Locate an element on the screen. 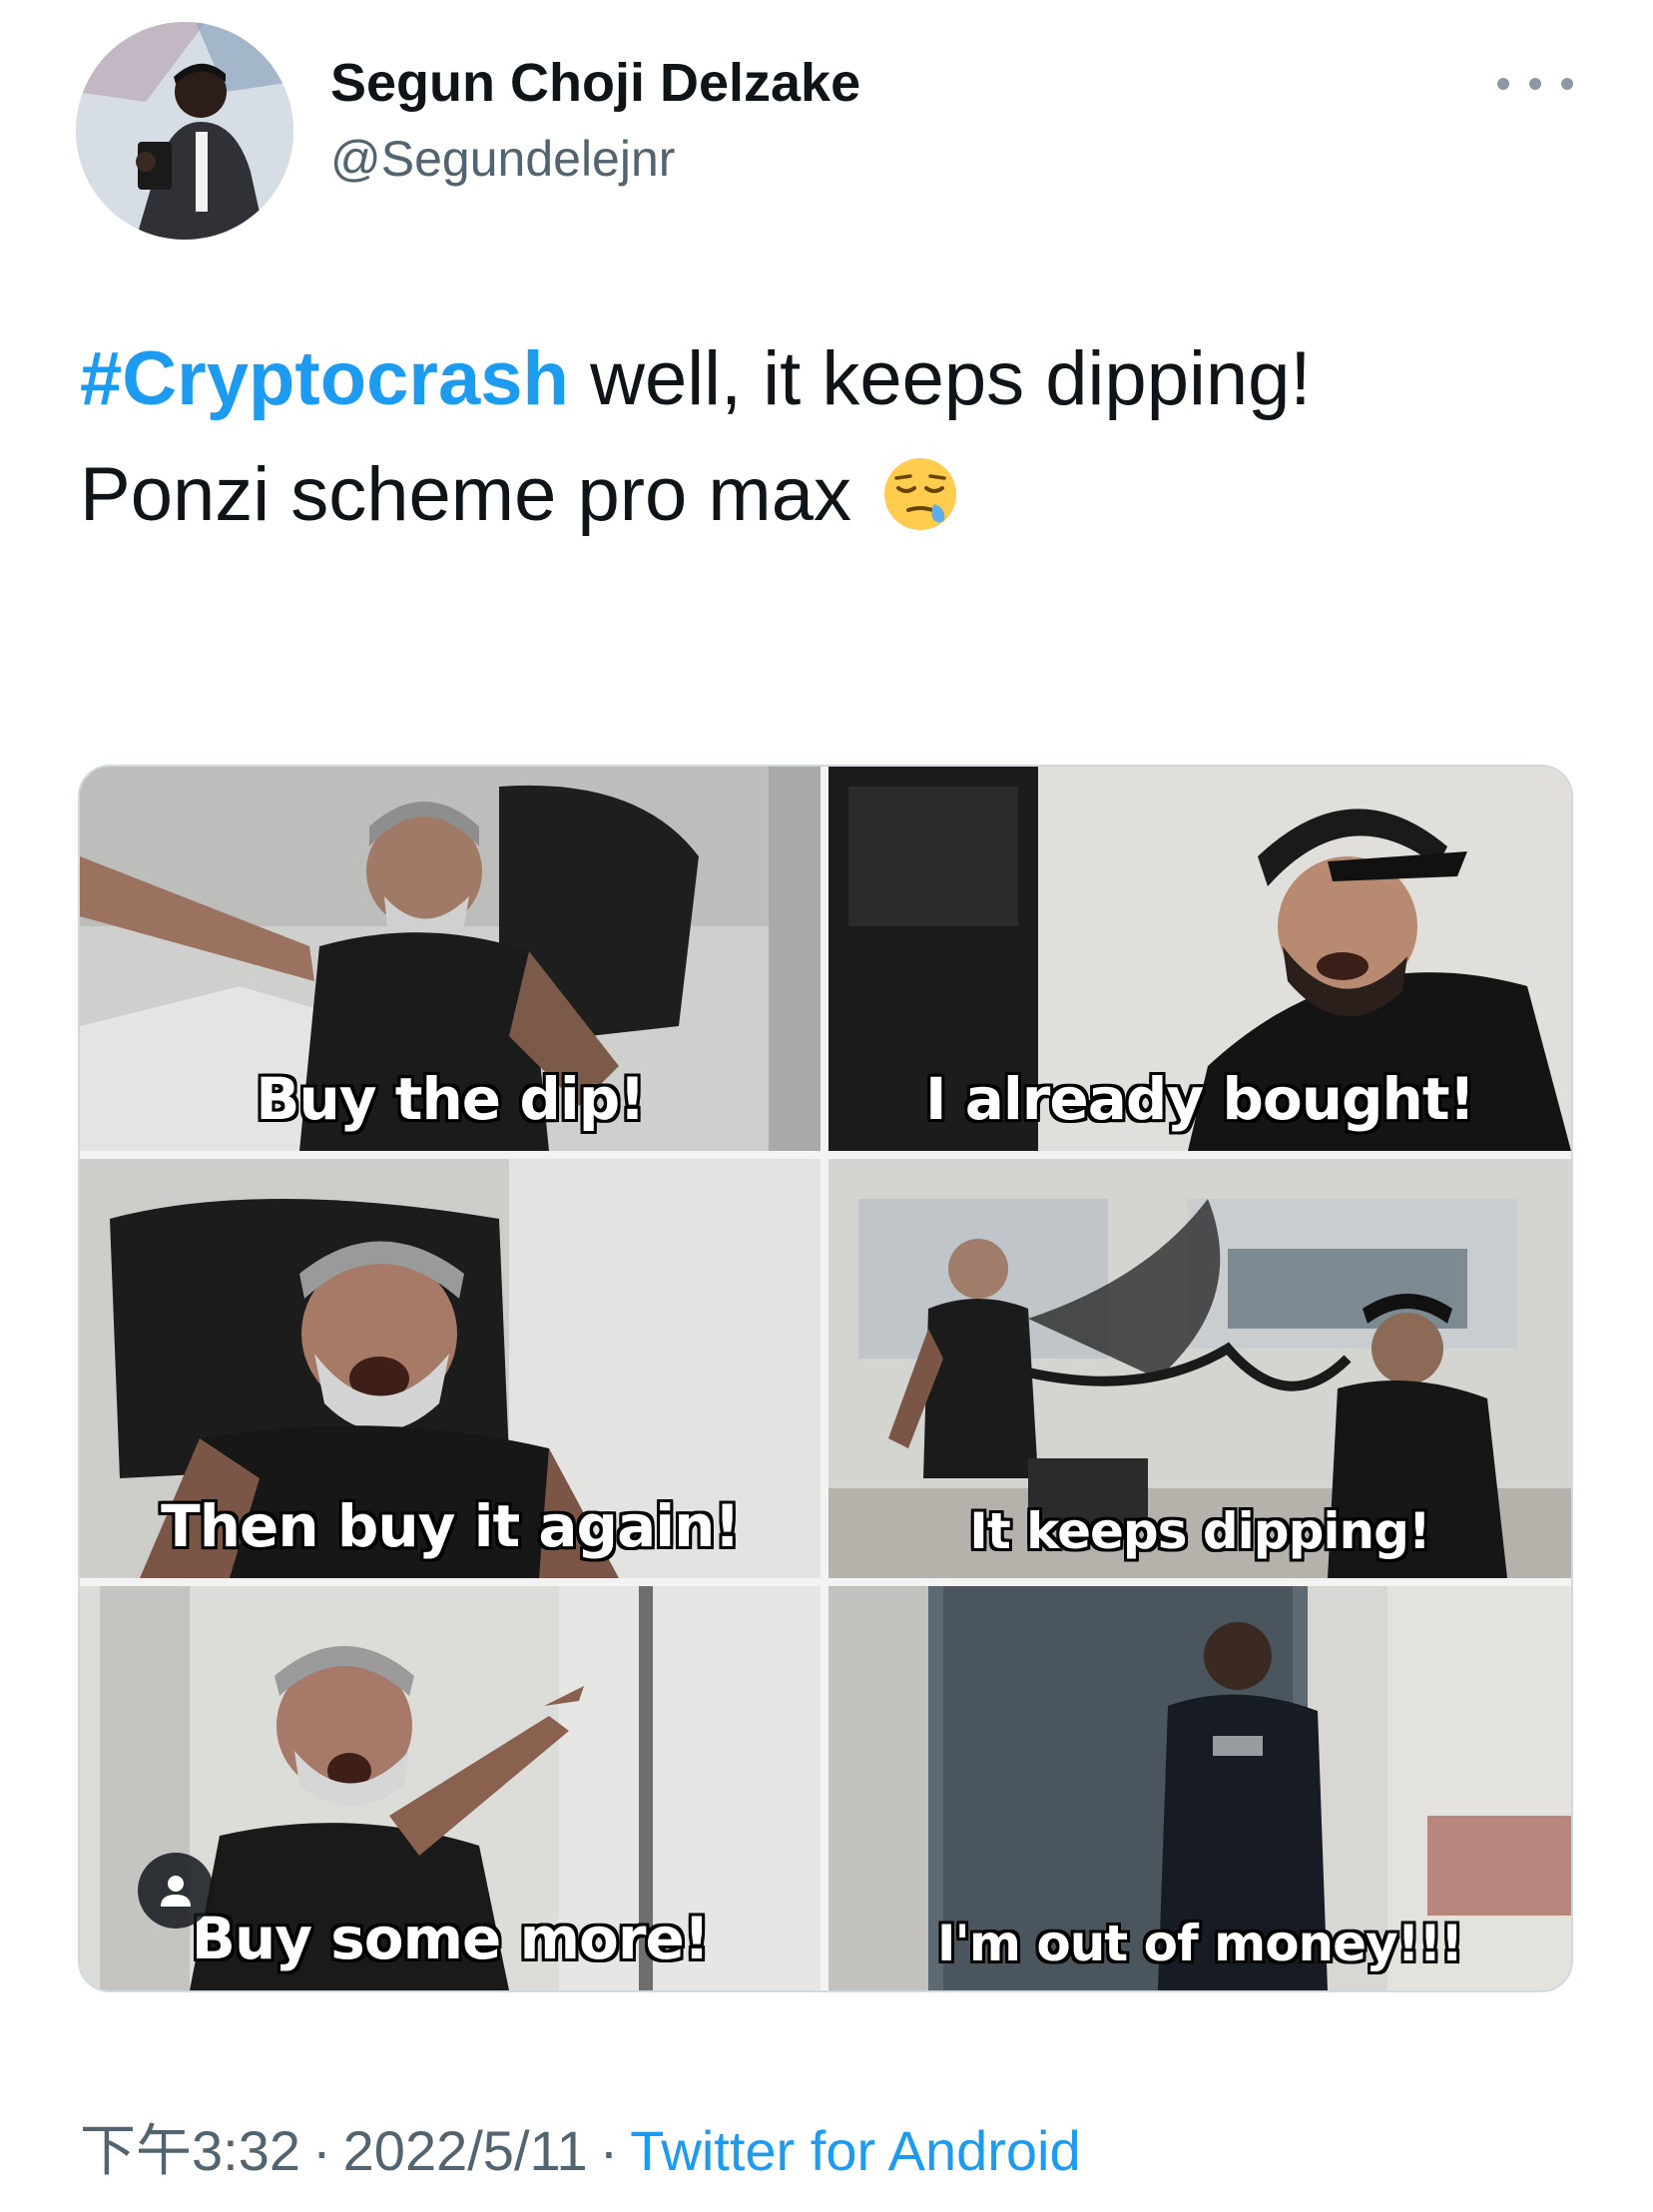 This screenshot has height=2212, width=1653. tweet-time: 下午3:32 is located at coordinates (190, 2150).